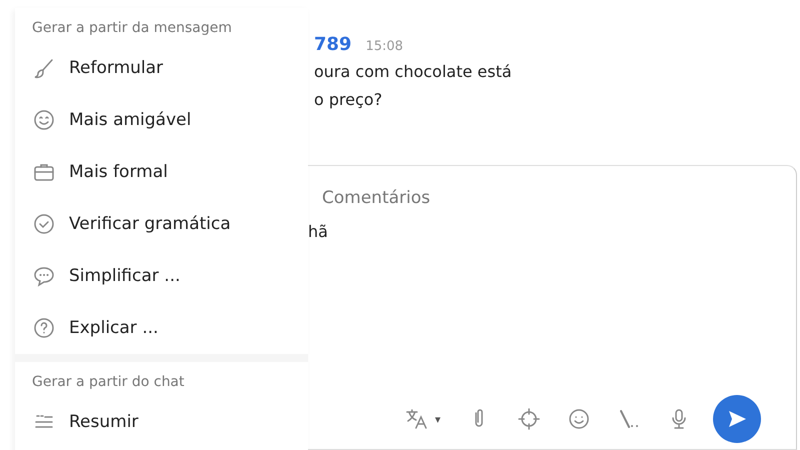 The image size is (800, 450). I want to click on menu-item: Reformular, so click(161, 68).